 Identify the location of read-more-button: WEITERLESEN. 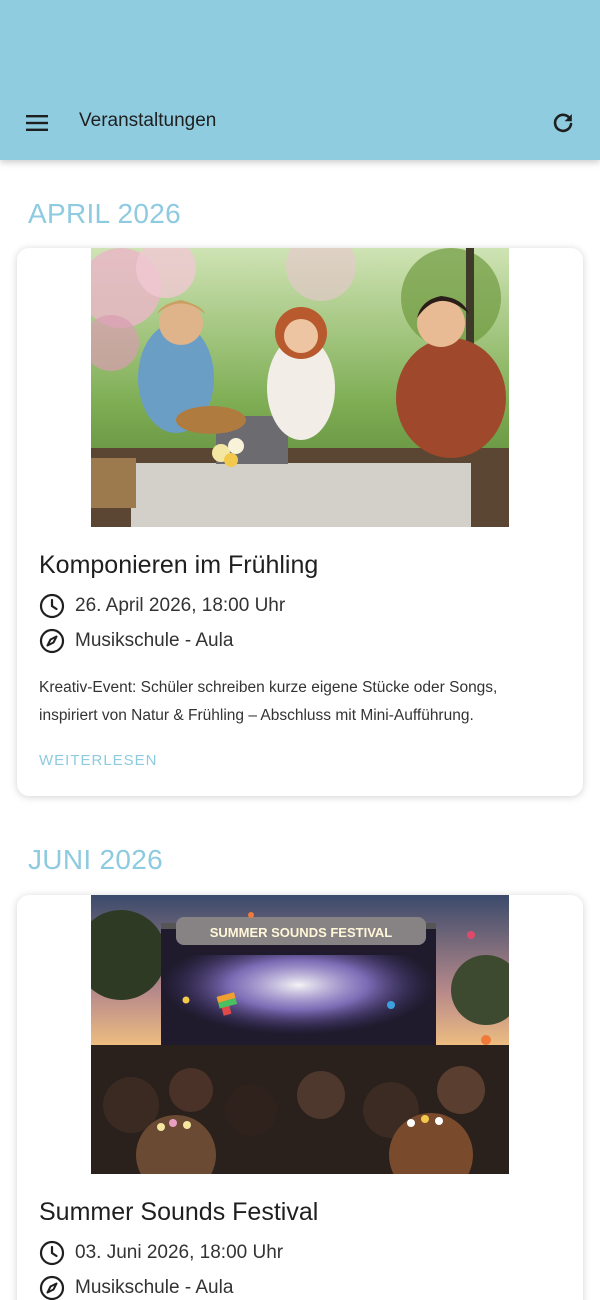
(98, 760).